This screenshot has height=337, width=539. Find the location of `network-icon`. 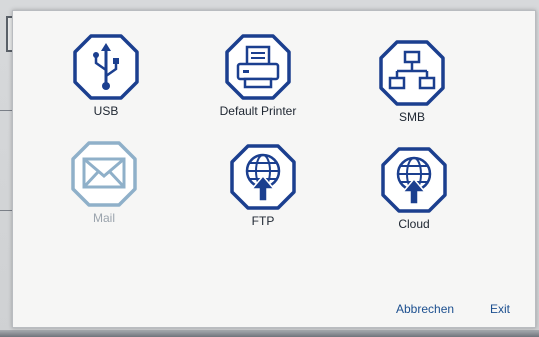

network-icon is located at coordinates (412, 73).